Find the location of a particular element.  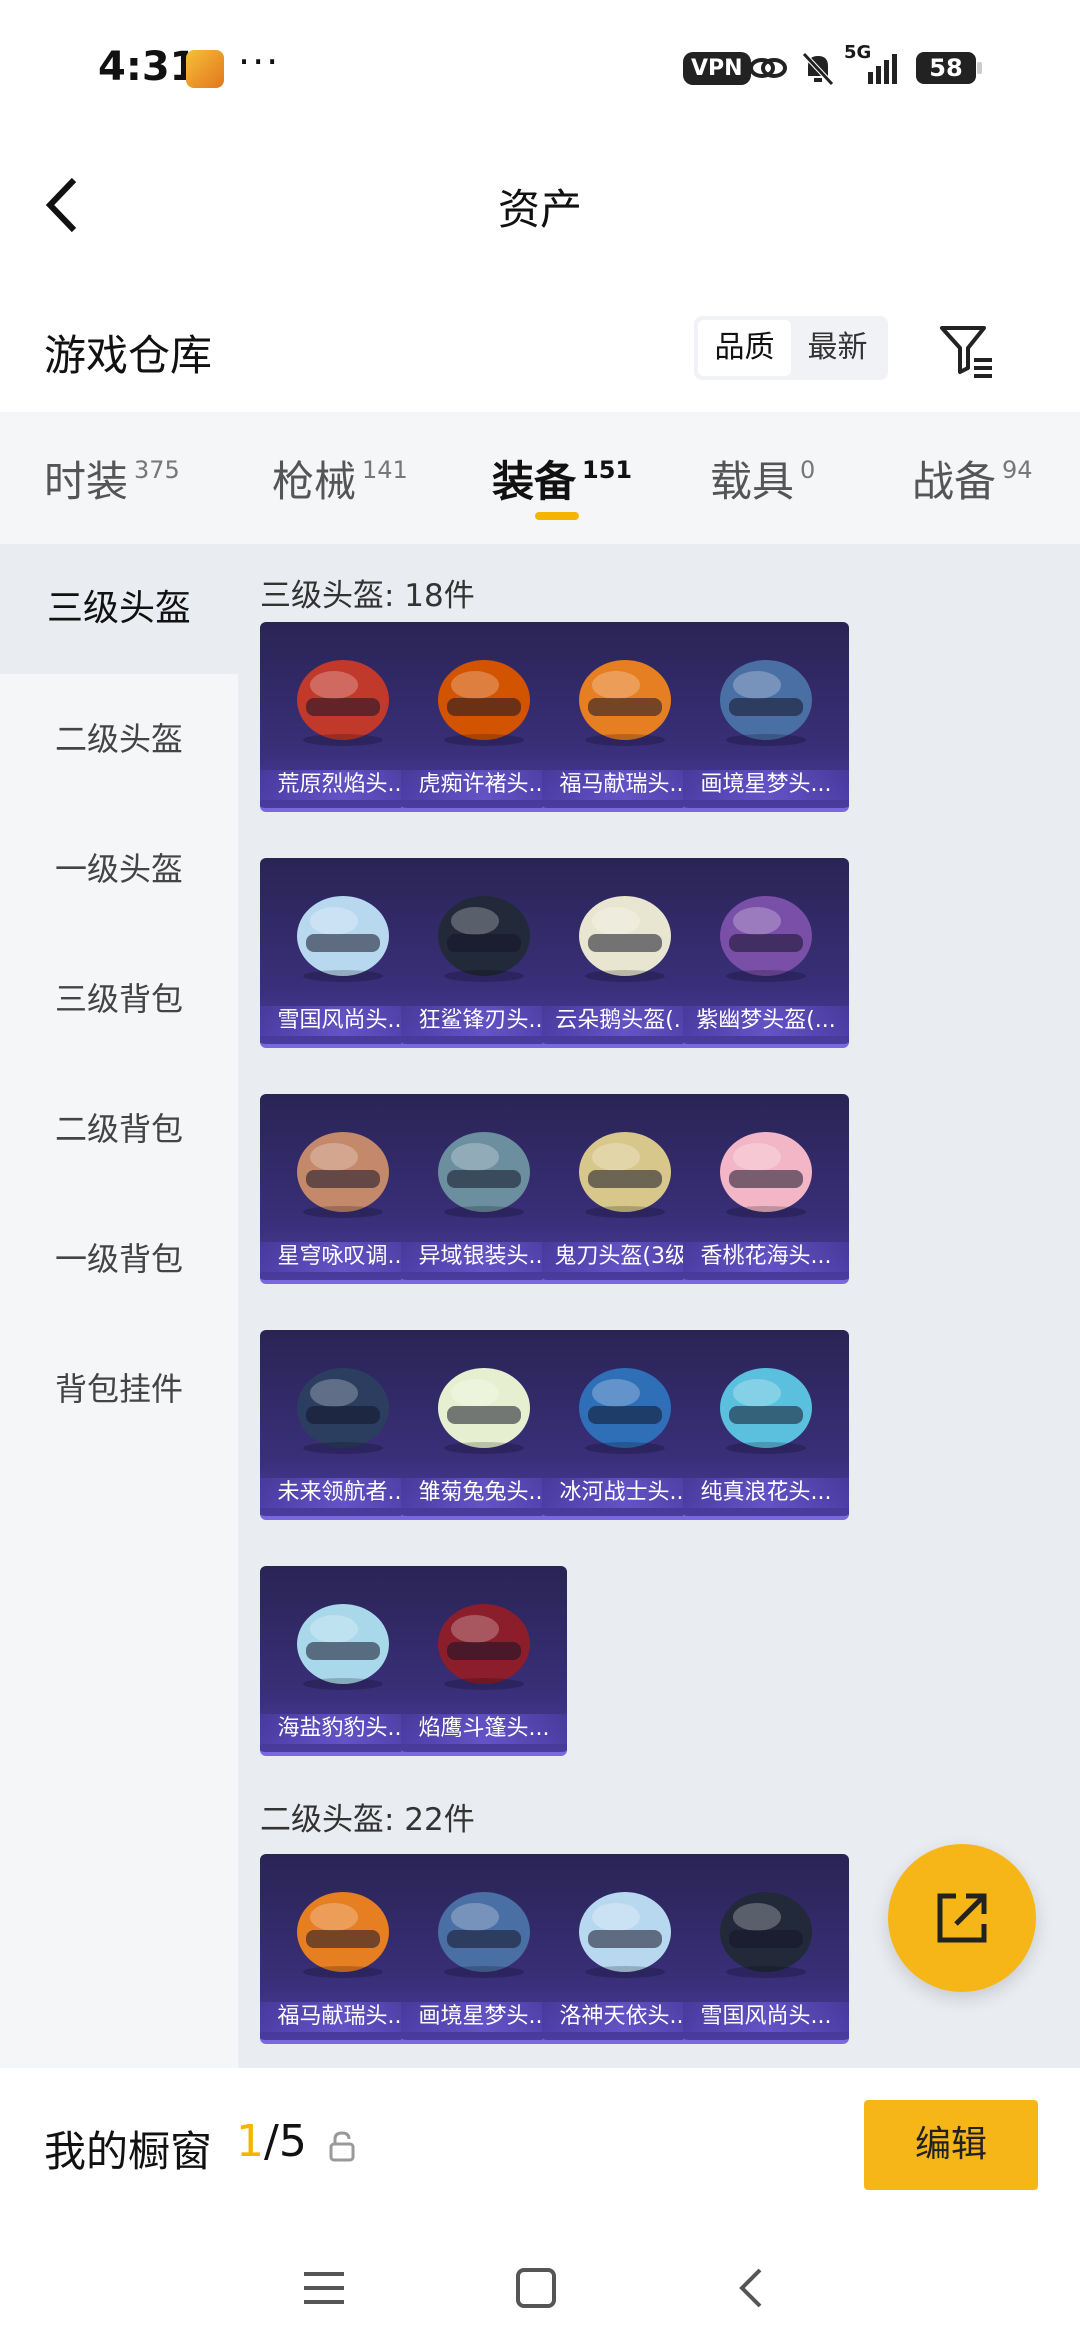

category-tabs: 时装 375 枪械 141 装备 151 载具 0 战备 94 is located at coordinates (540, 478).